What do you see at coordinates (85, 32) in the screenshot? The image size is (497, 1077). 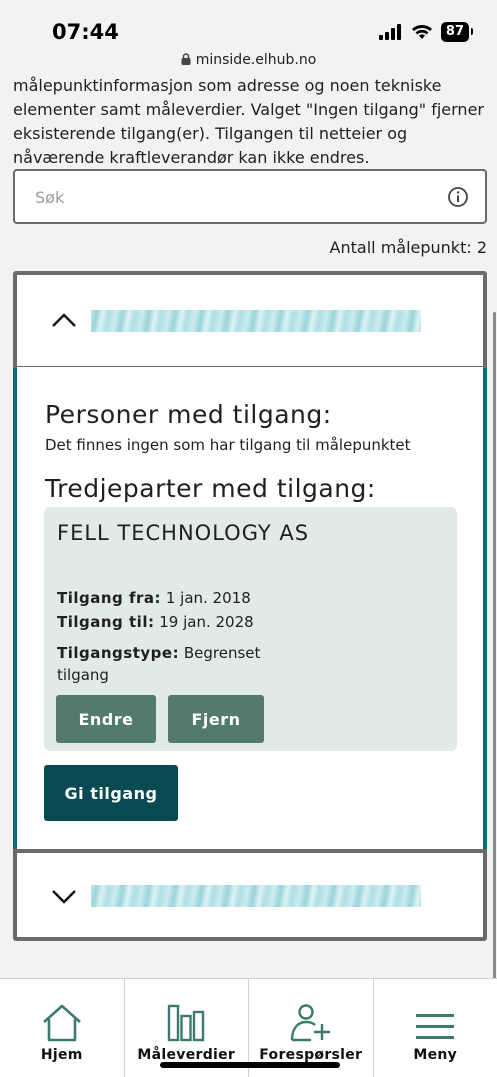 I see `status-time: 07:44` at bounding box center [85, 32].